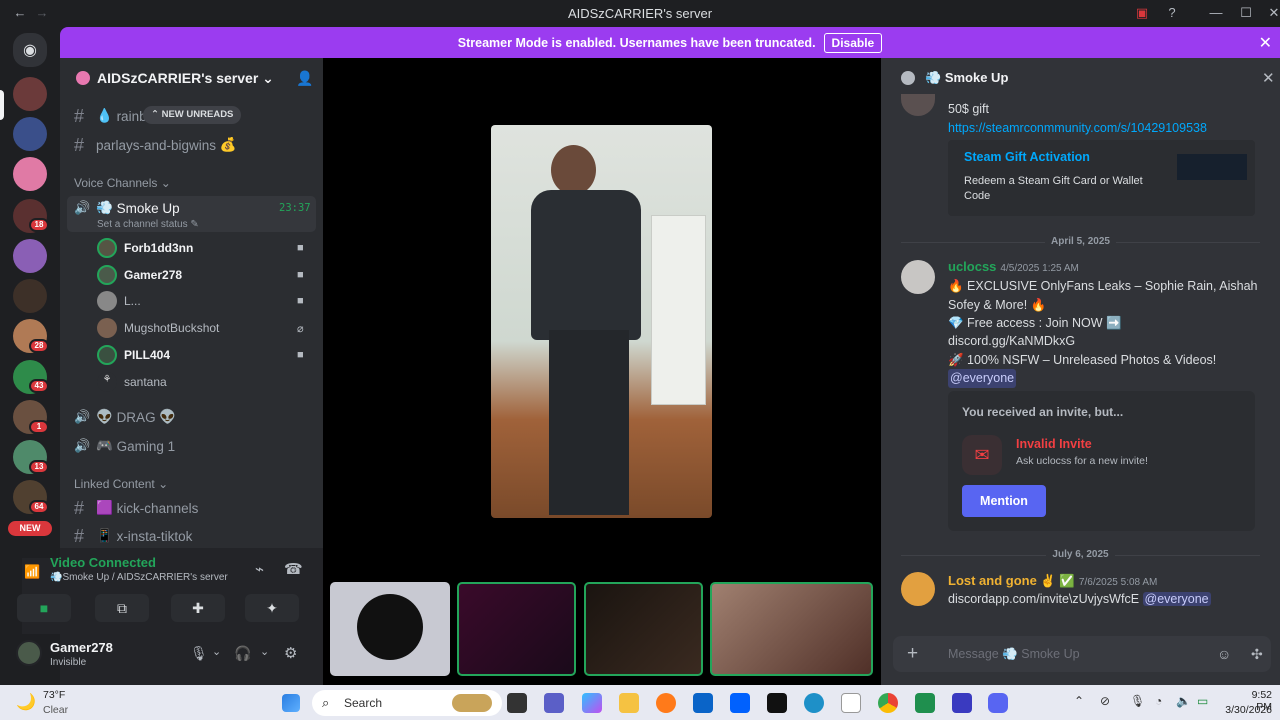 Image resolution: width=1280 pixels, height=720 pixels. I want to click on close-banner-icon: ✕, so click(1265, 43).